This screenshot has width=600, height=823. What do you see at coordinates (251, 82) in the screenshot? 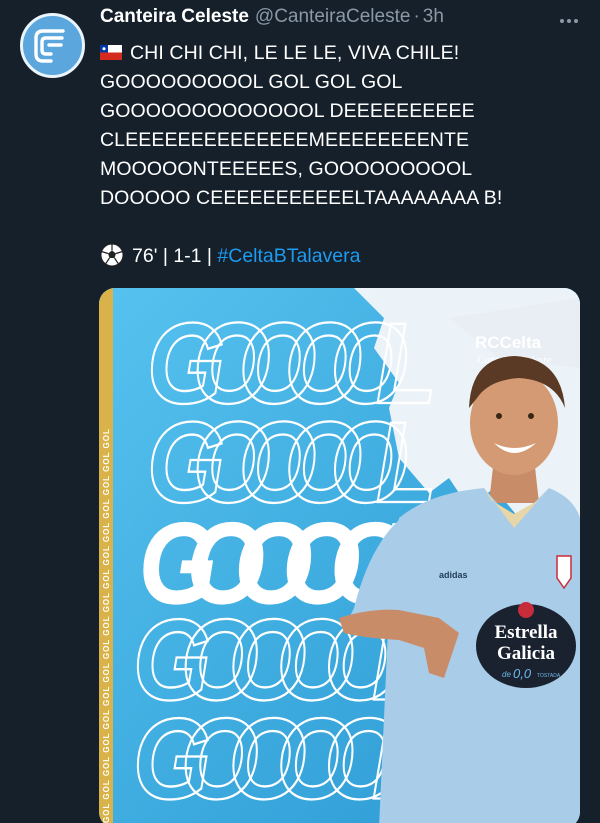
I see `tweet-text-line-1: GOOOOOOOOOL GOL GOL GOL` at bounding box center [251, 82].